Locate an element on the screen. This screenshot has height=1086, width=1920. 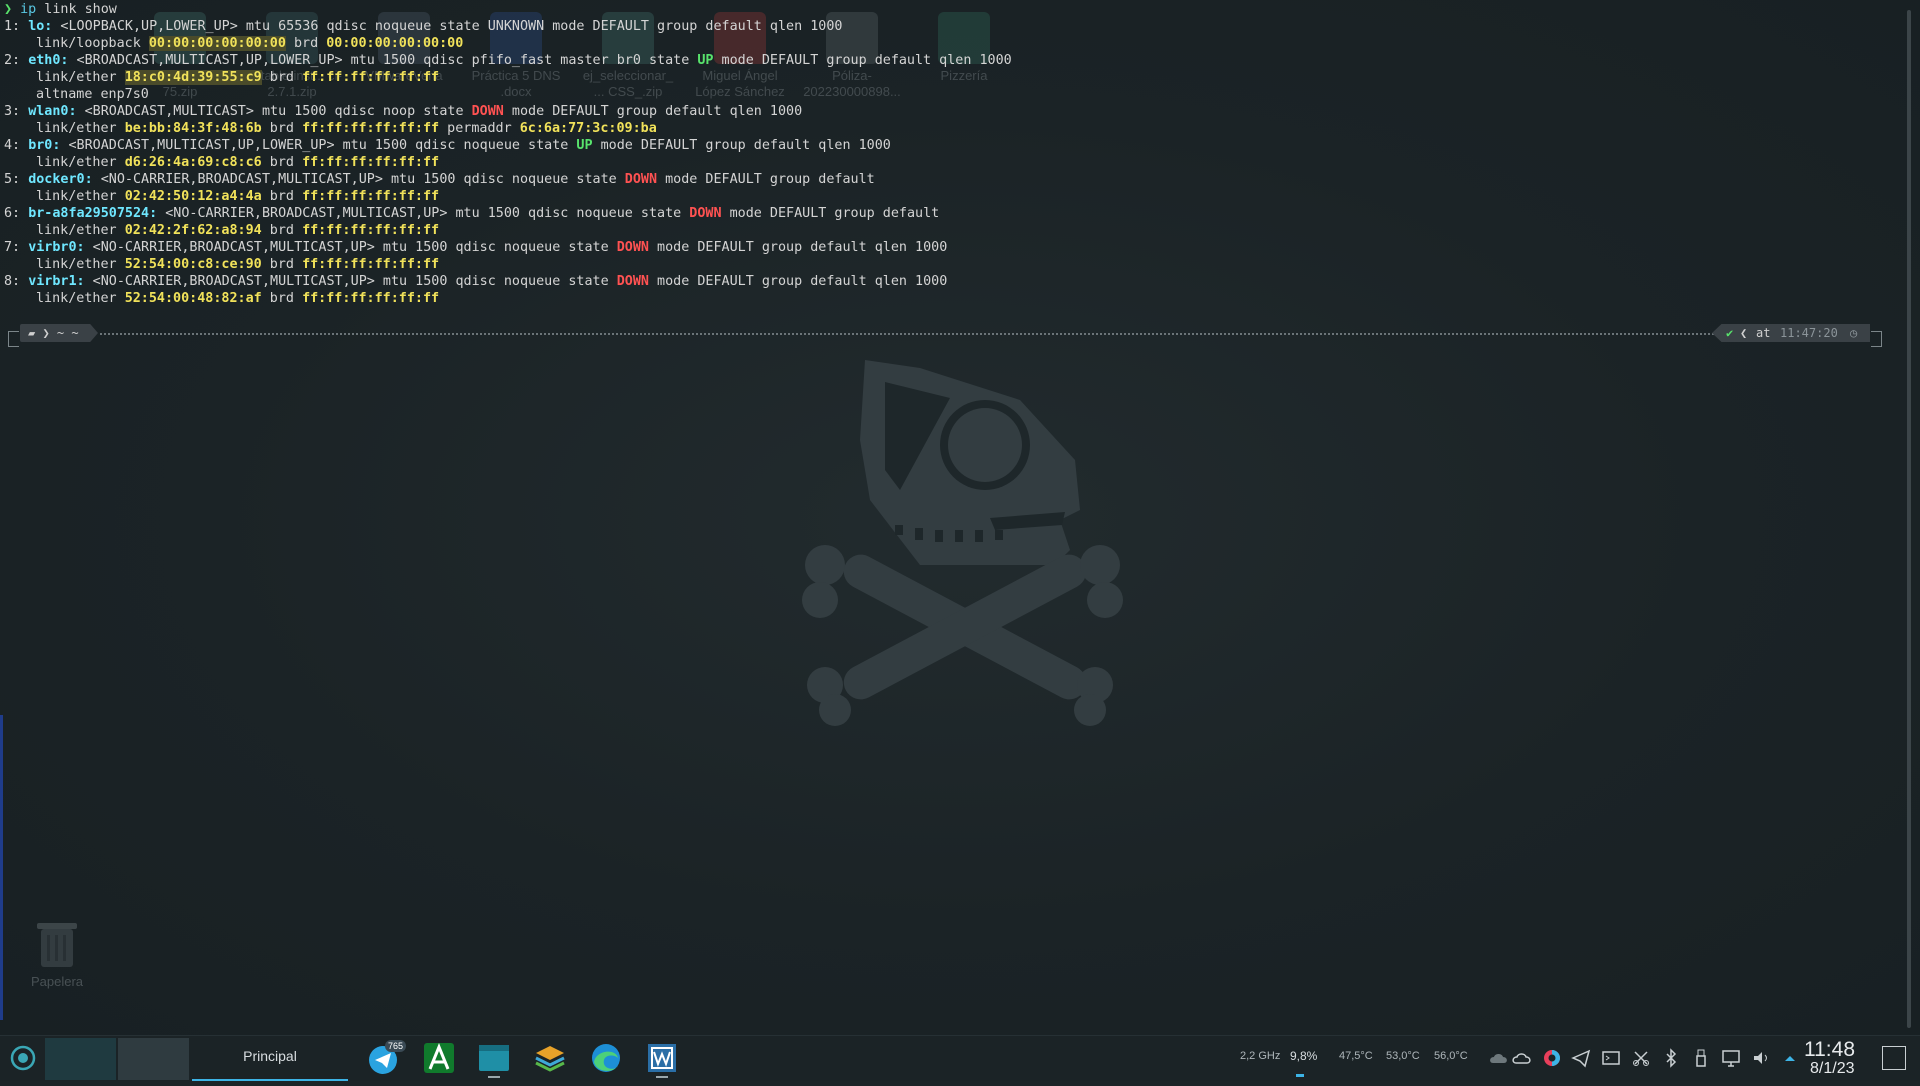
interface-state: UNKNOWN is located at coordinates (516, 26).